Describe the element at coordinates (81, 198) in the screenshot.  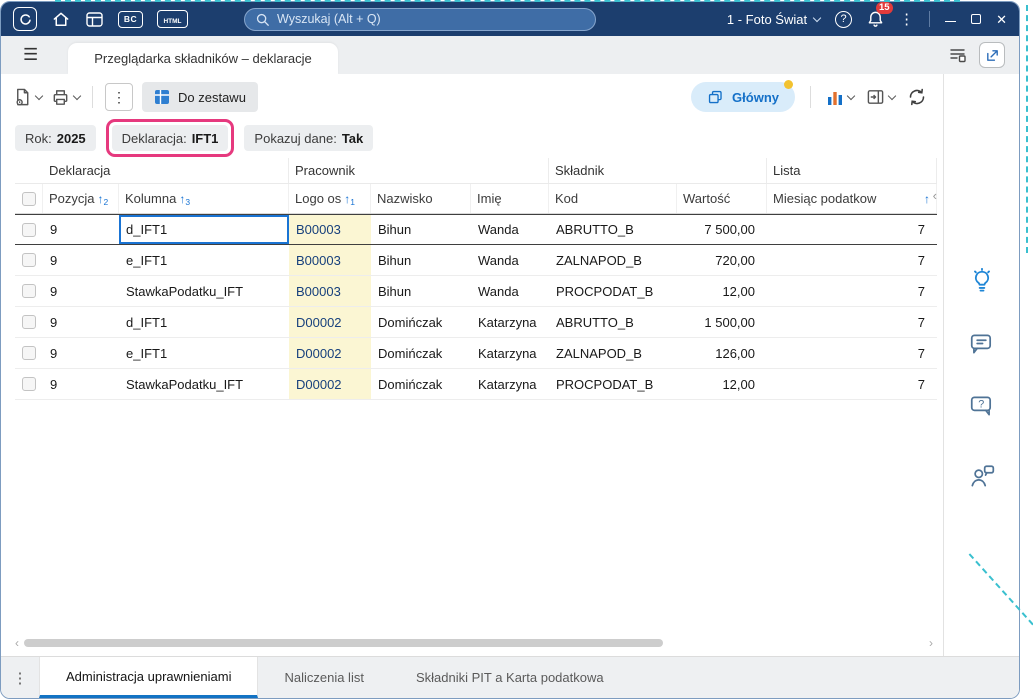
I see `column-header-pozycja: Pozycja ↑ 2` at that location.